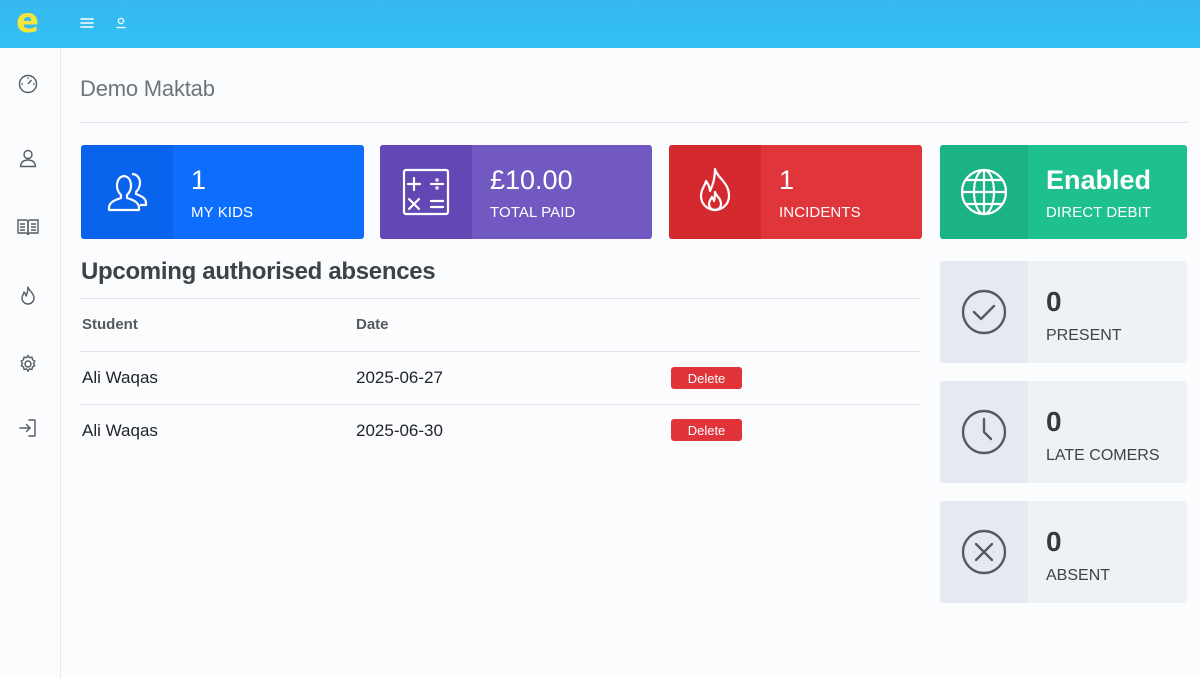 The width and height of the screenshot is (1200, 678). I want to click on dashboard-gauge-icon, so click(28, 84).